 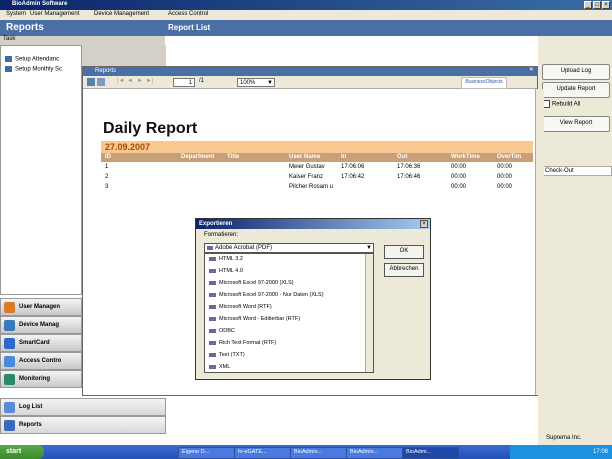 What do you see at coordinates (226, 271) in the screenshot?
I see `list-item: HTML 4.0` at bounding box center [226, 271].